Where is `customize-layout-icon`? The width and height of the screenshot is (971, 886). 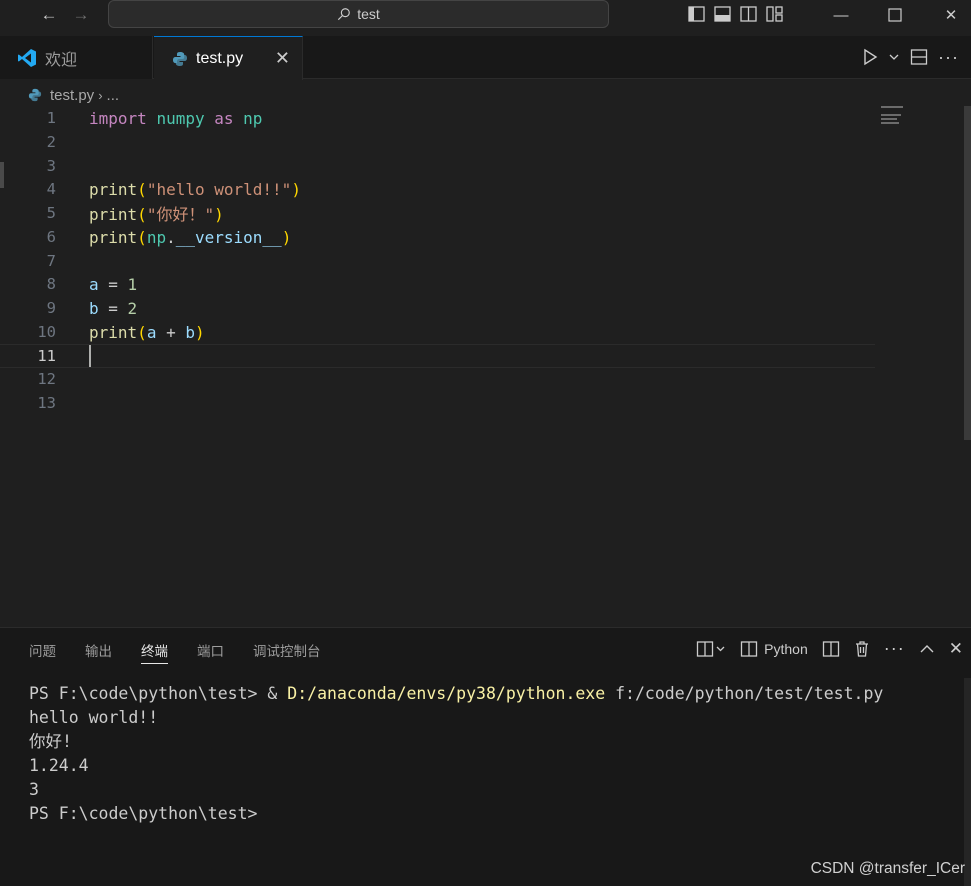 customize-layout-icon is located at coordinates (774, 14).